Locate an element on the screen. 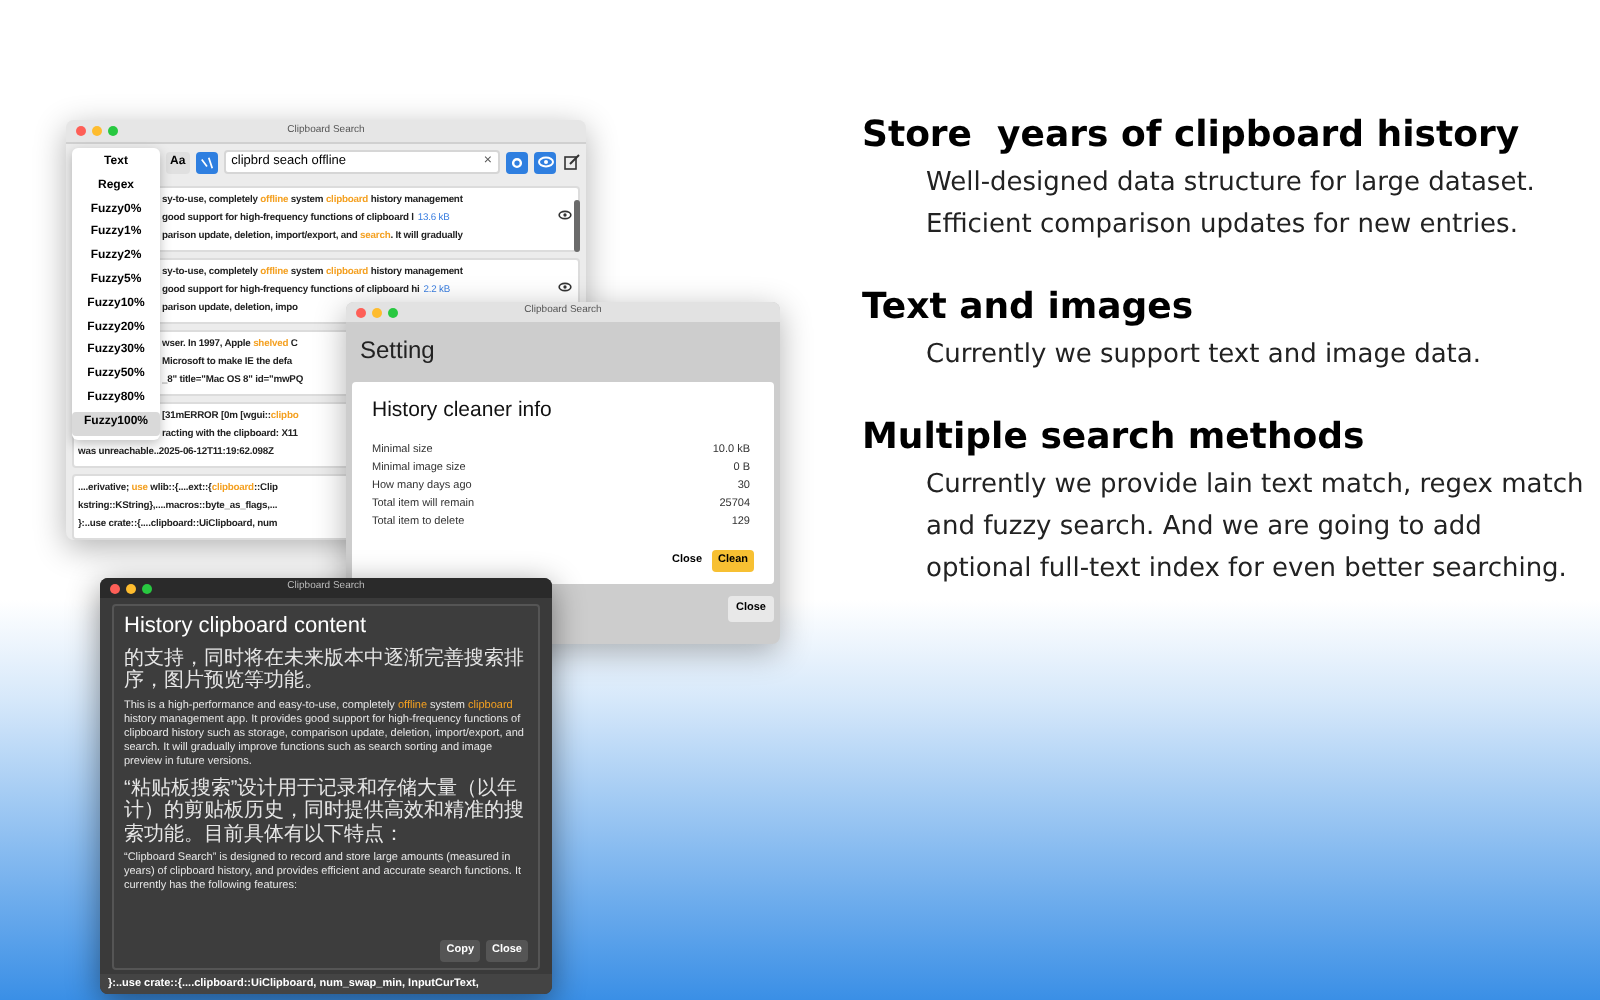  scrollbar is located at coordinates (577, 226).